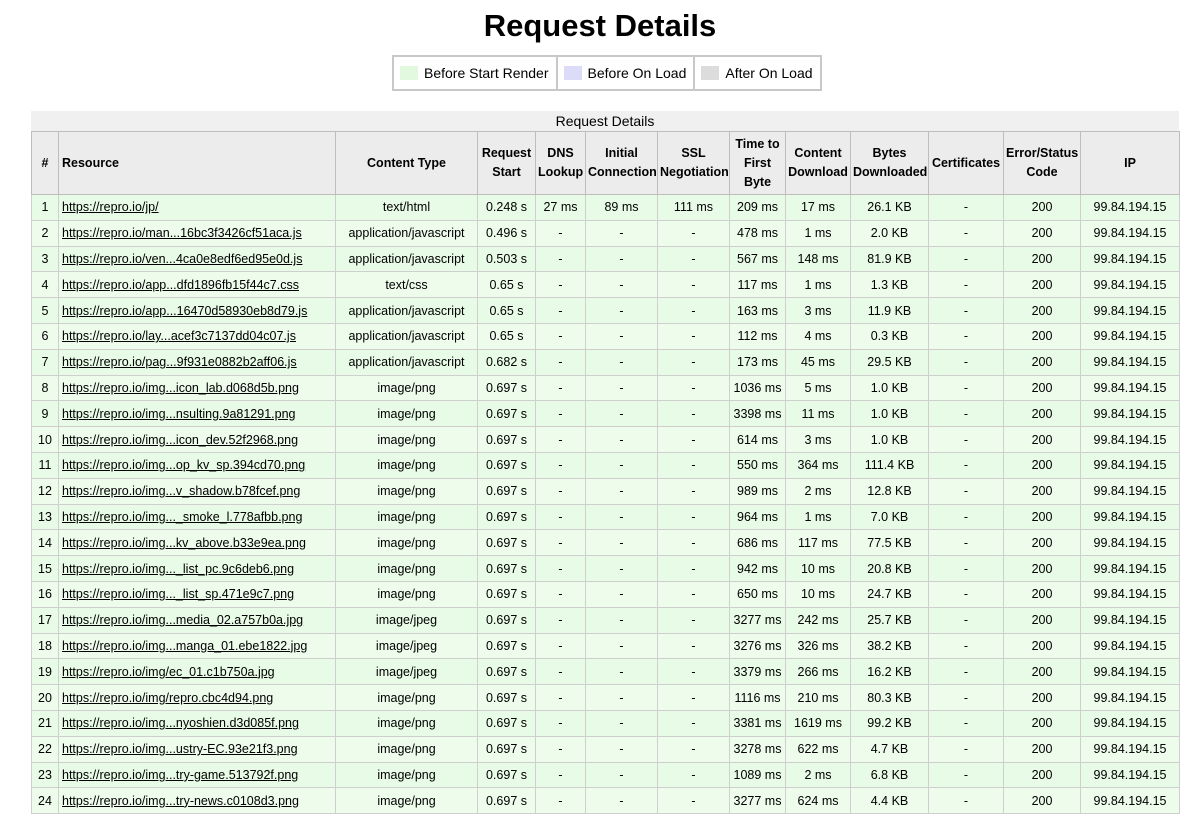  What do you see at coordinates (45, 285) in the screenshot?
I see `row-number: 4` at bounding box center [45, 285].